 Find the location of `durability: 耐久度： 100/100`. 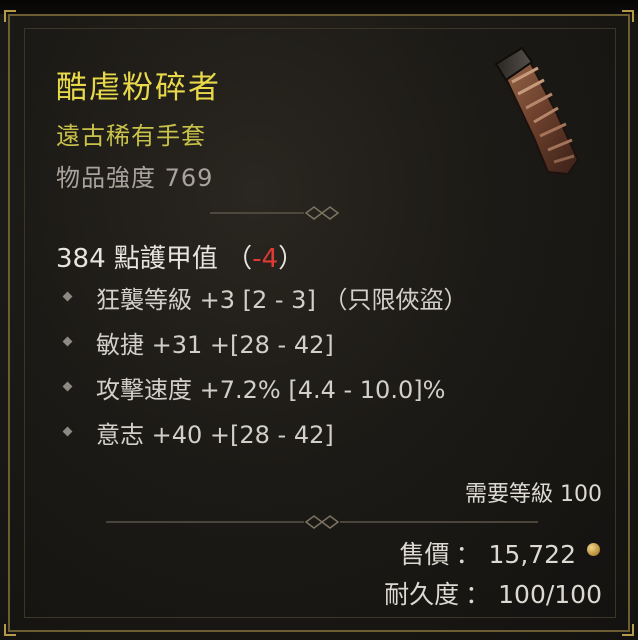

durability: 耐久度： 100/100 is located at coordinates (493, 593).